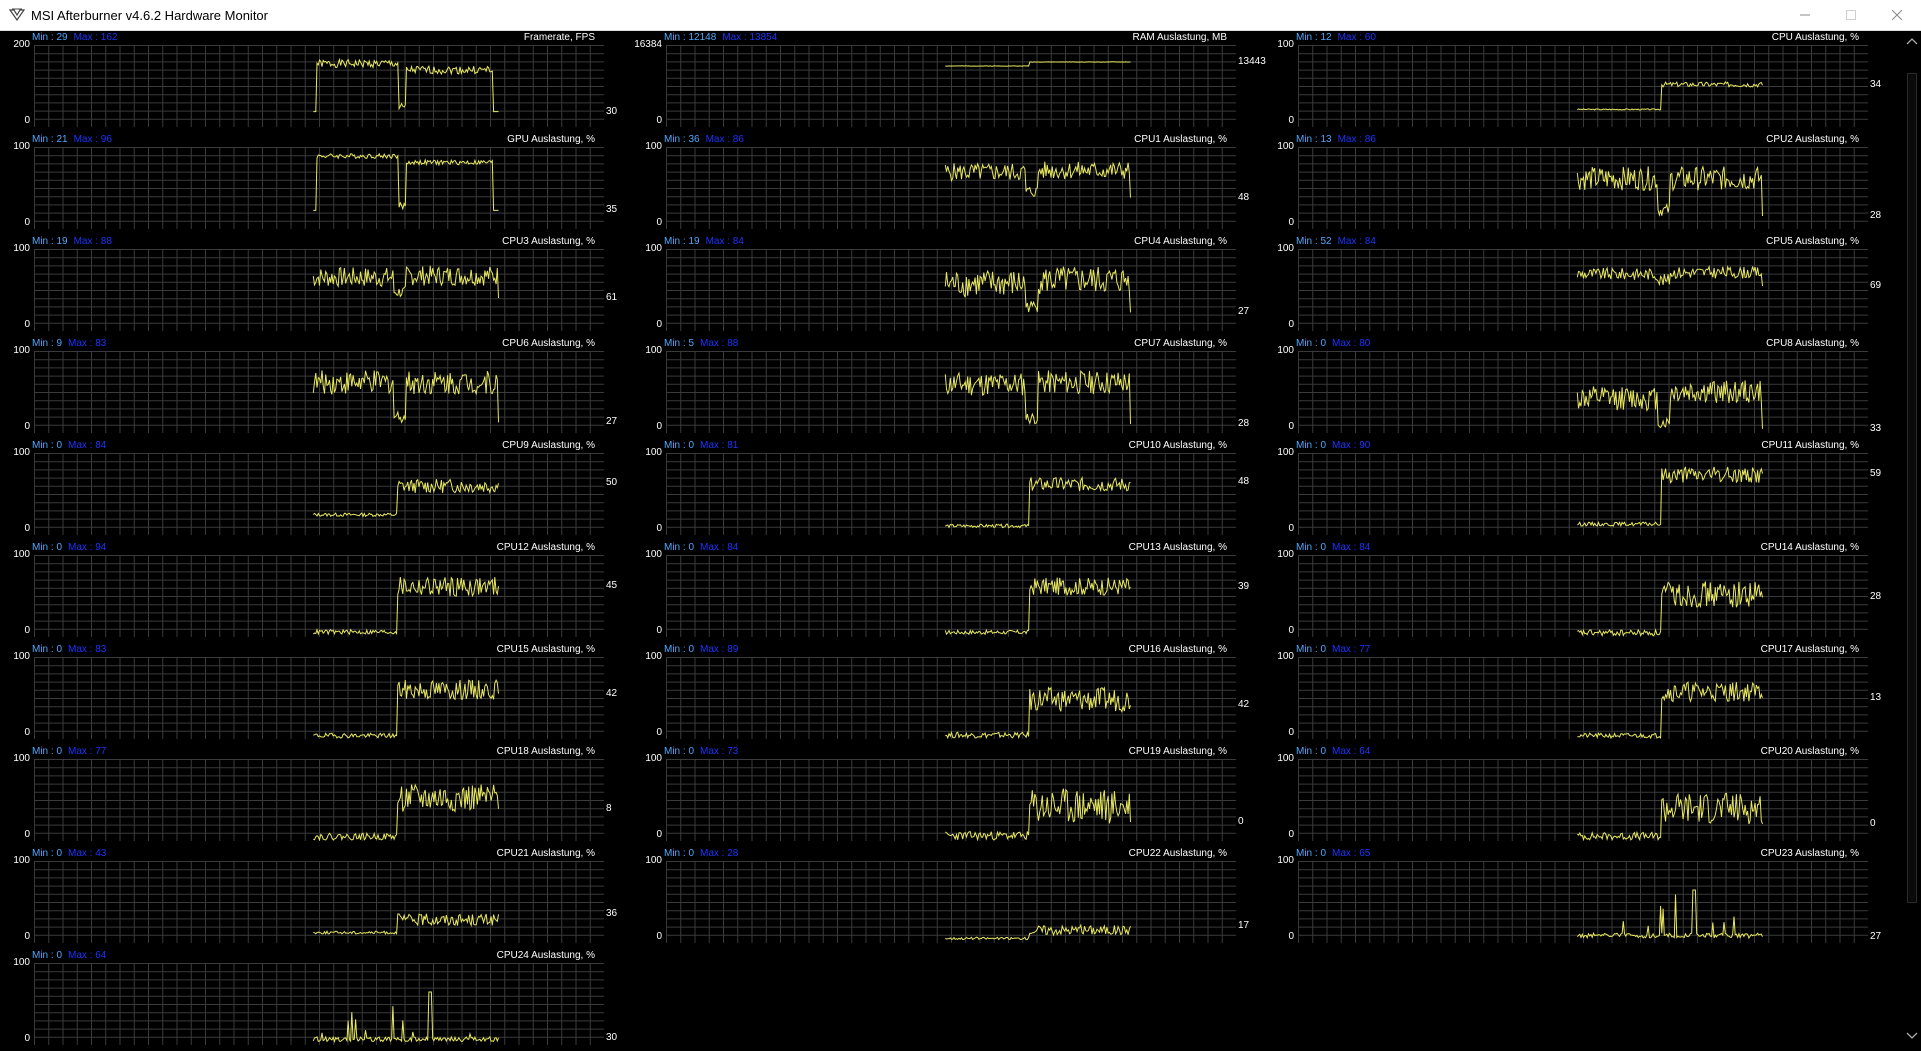 This screenshot has height=1051, width=1921. What do you see at coordinates (87, 955) in the screenshot?
I see `max-value: Max : 64` at bounding box center [87, 955].